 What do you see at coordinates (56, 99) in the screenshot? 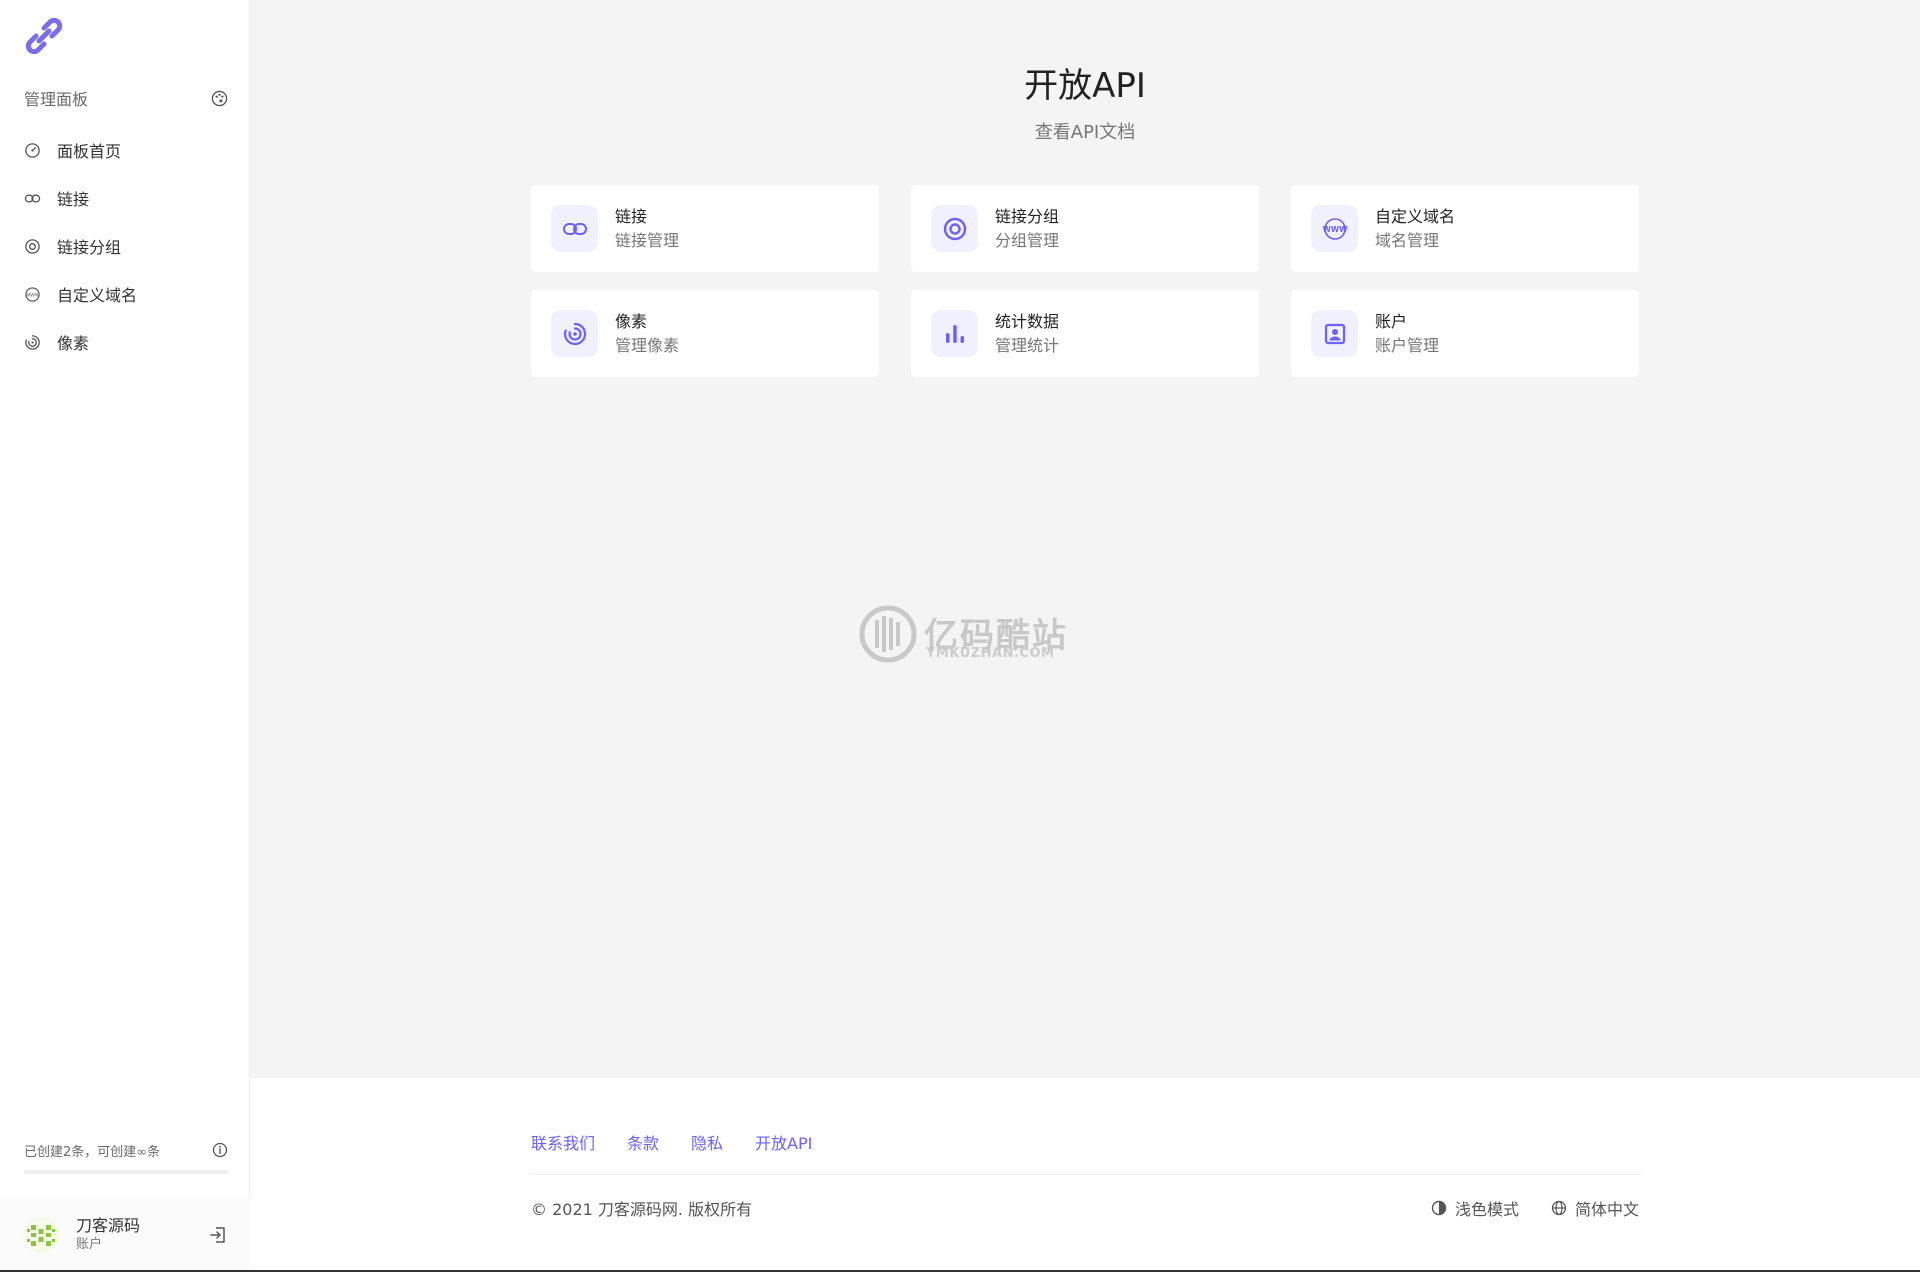
I see `sidebar-header-label: 管理面板` at bounding box center [56, 99].